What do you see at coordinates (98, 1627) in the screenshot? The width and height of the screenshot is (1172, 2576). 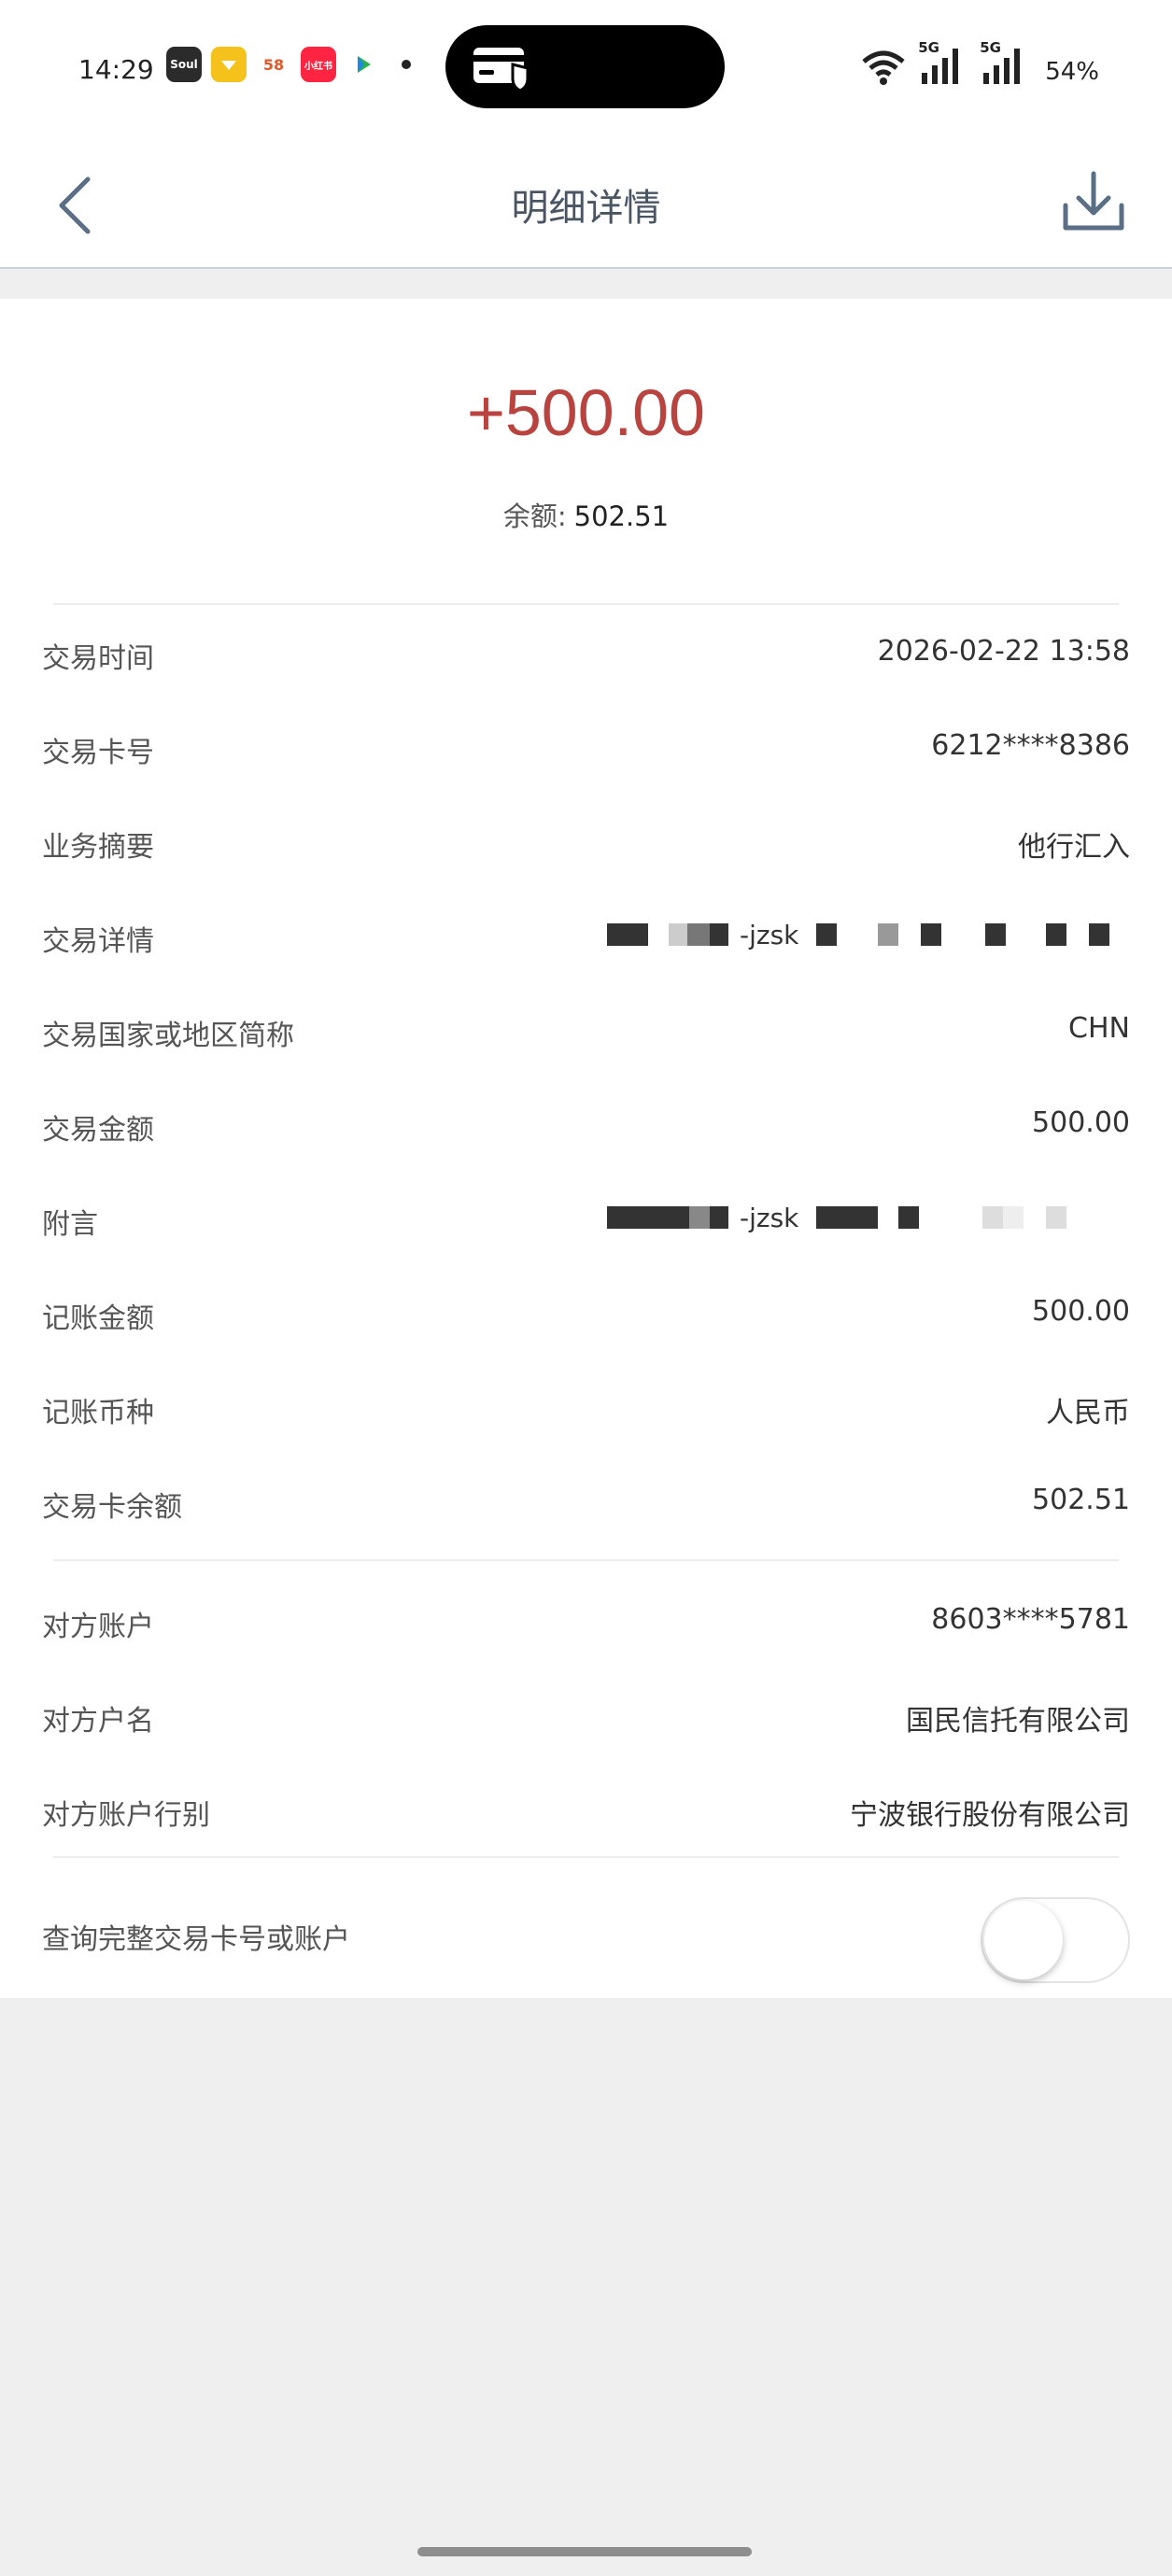 I see `row-label: 对方账户` at bounding box center [98, 1627].